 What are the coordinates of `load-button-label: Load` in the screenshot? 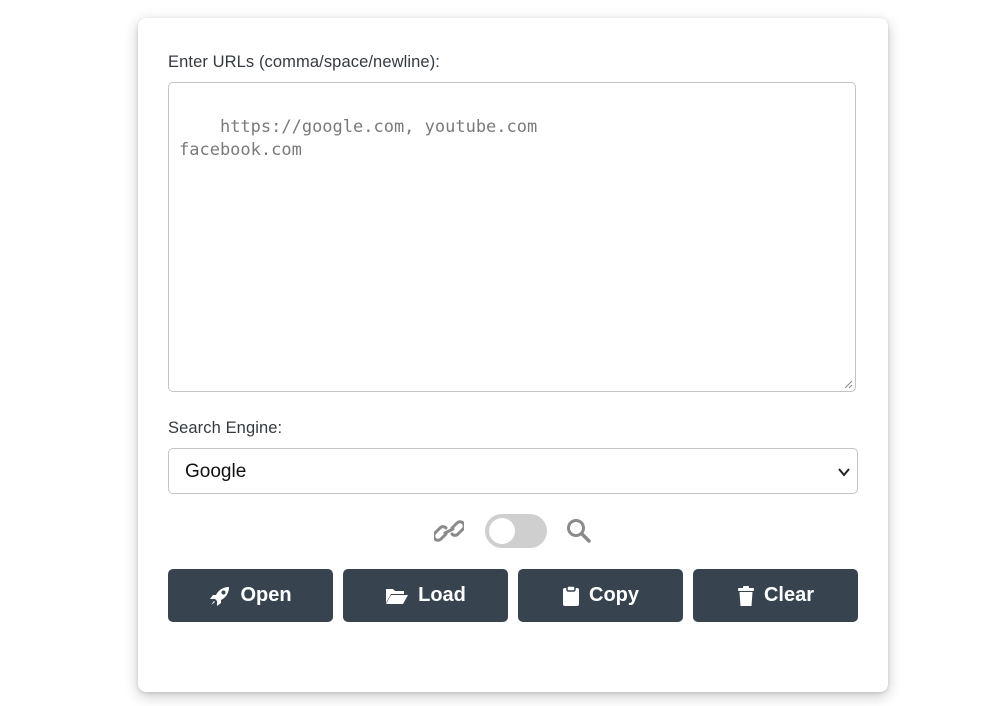 It's located at (442, 595).